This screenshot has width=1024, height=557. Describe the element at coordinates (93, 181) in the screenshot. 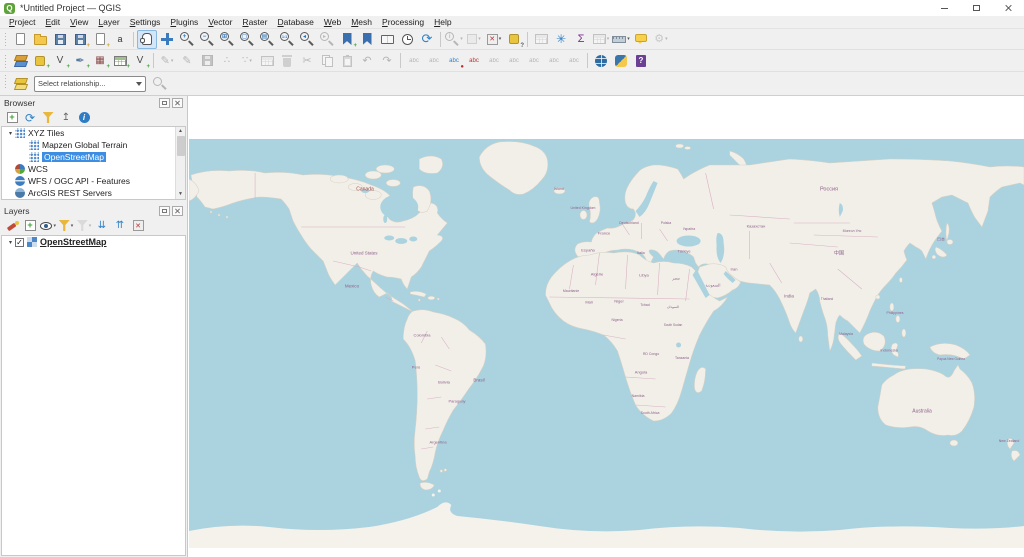

I see `browser-item-wfs-ogc-api-features: WFS / OGC API - Features` at that location.